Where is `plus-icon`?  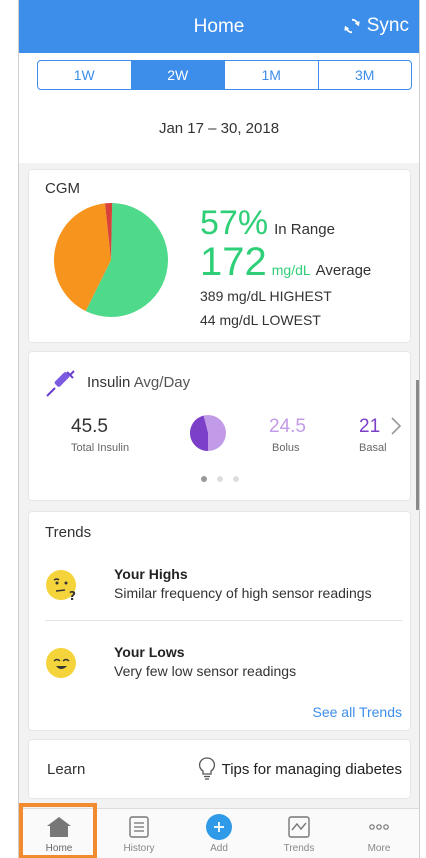 plus-icon is located at coordinates (219, 827).